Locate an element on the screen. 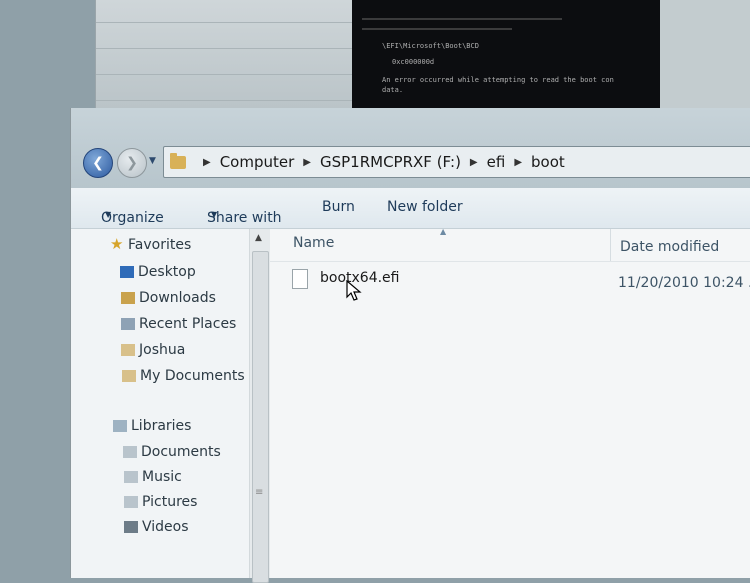 The image size is (750, 583). star-icon: ★ is located at coordinates (117, 244).